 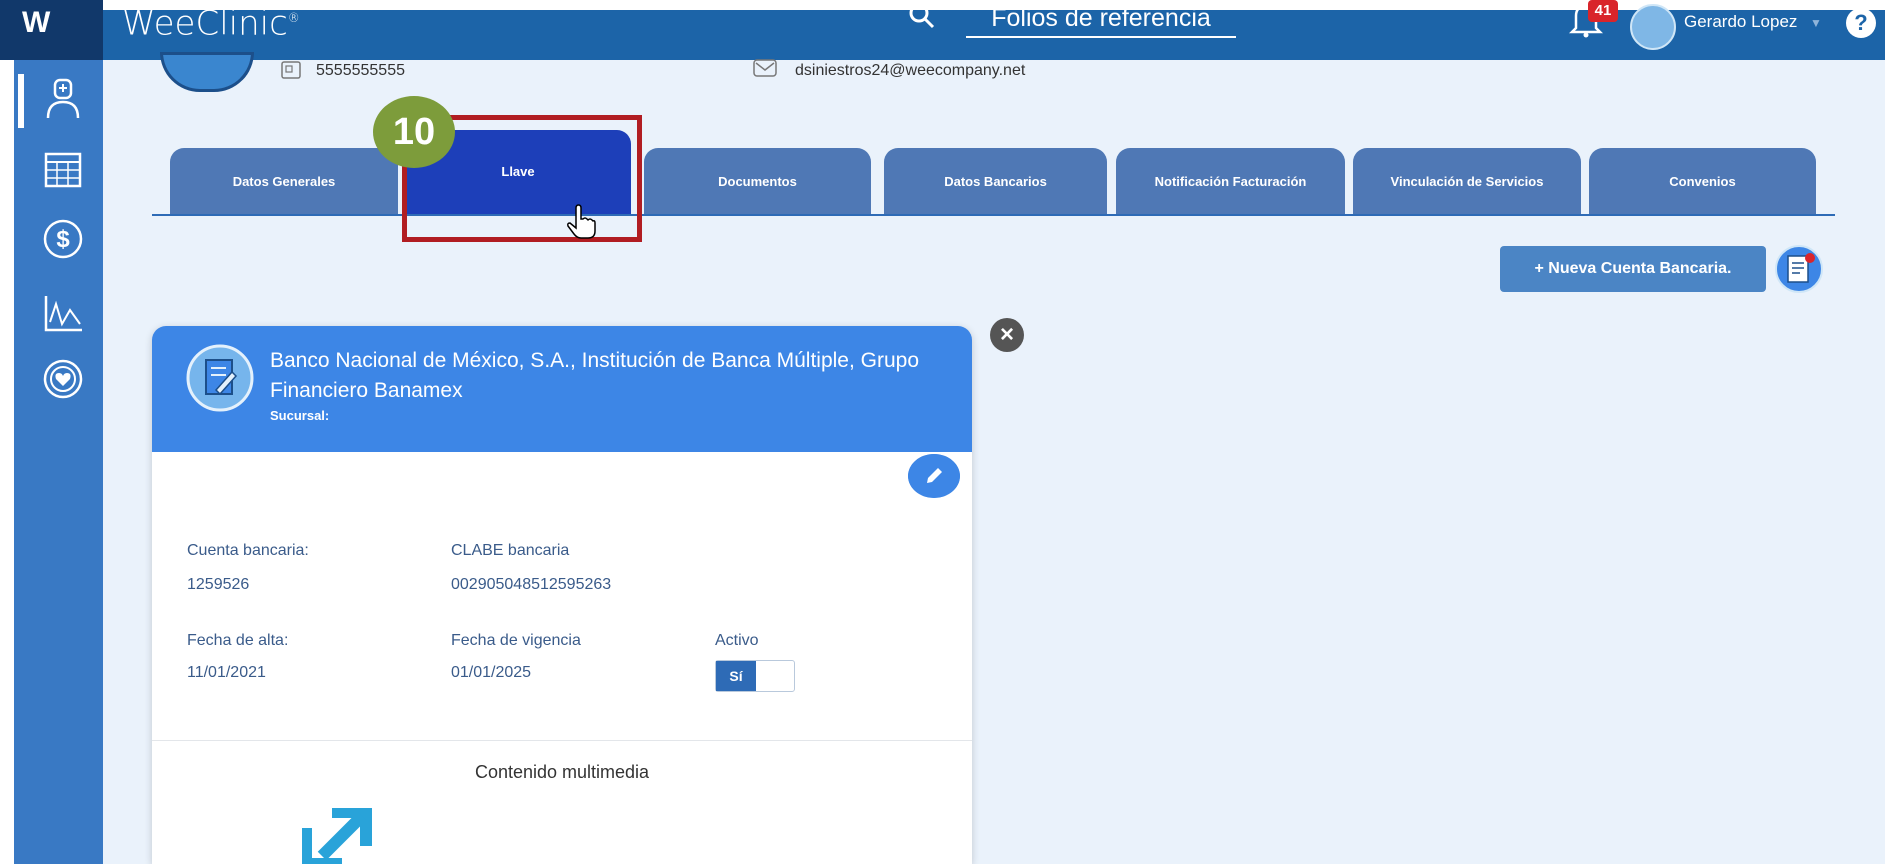 What do you see at coordinates (352, 836) in the screenshot?
I see `external-link-icon` at bounding box center [352, 836].